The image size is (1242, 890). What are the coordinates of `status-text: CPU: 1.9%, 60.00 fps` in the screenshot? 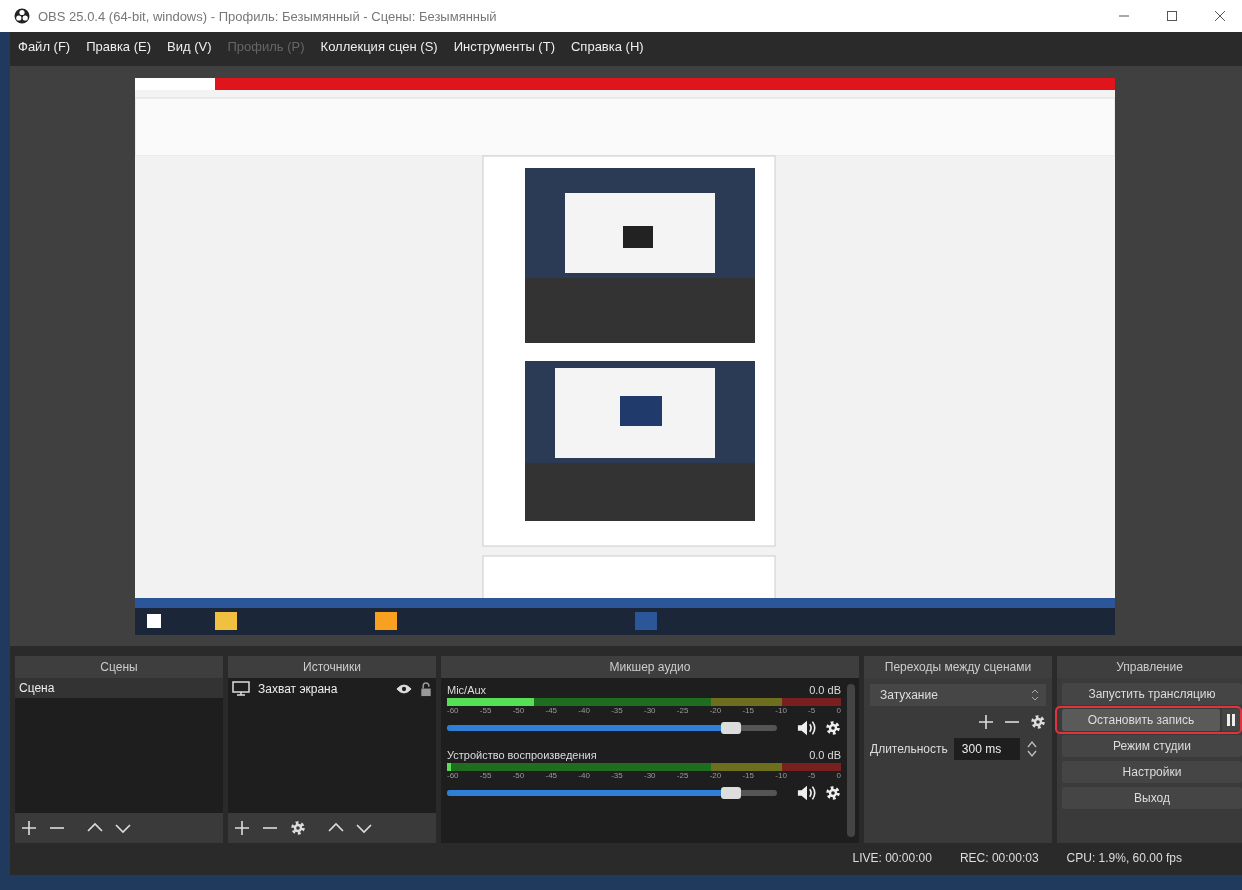 It's located at (1124, 858).